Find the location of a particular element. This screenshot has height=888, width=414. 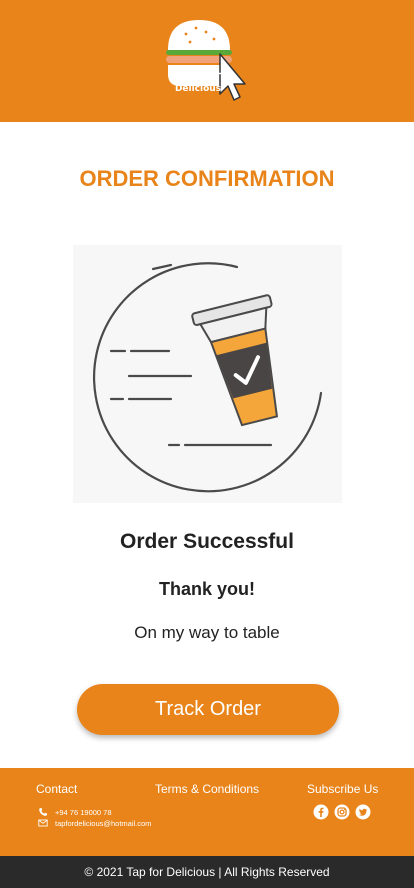

contact-phone-row: +94 76 19000 78 is located at coordinates (75, 812).